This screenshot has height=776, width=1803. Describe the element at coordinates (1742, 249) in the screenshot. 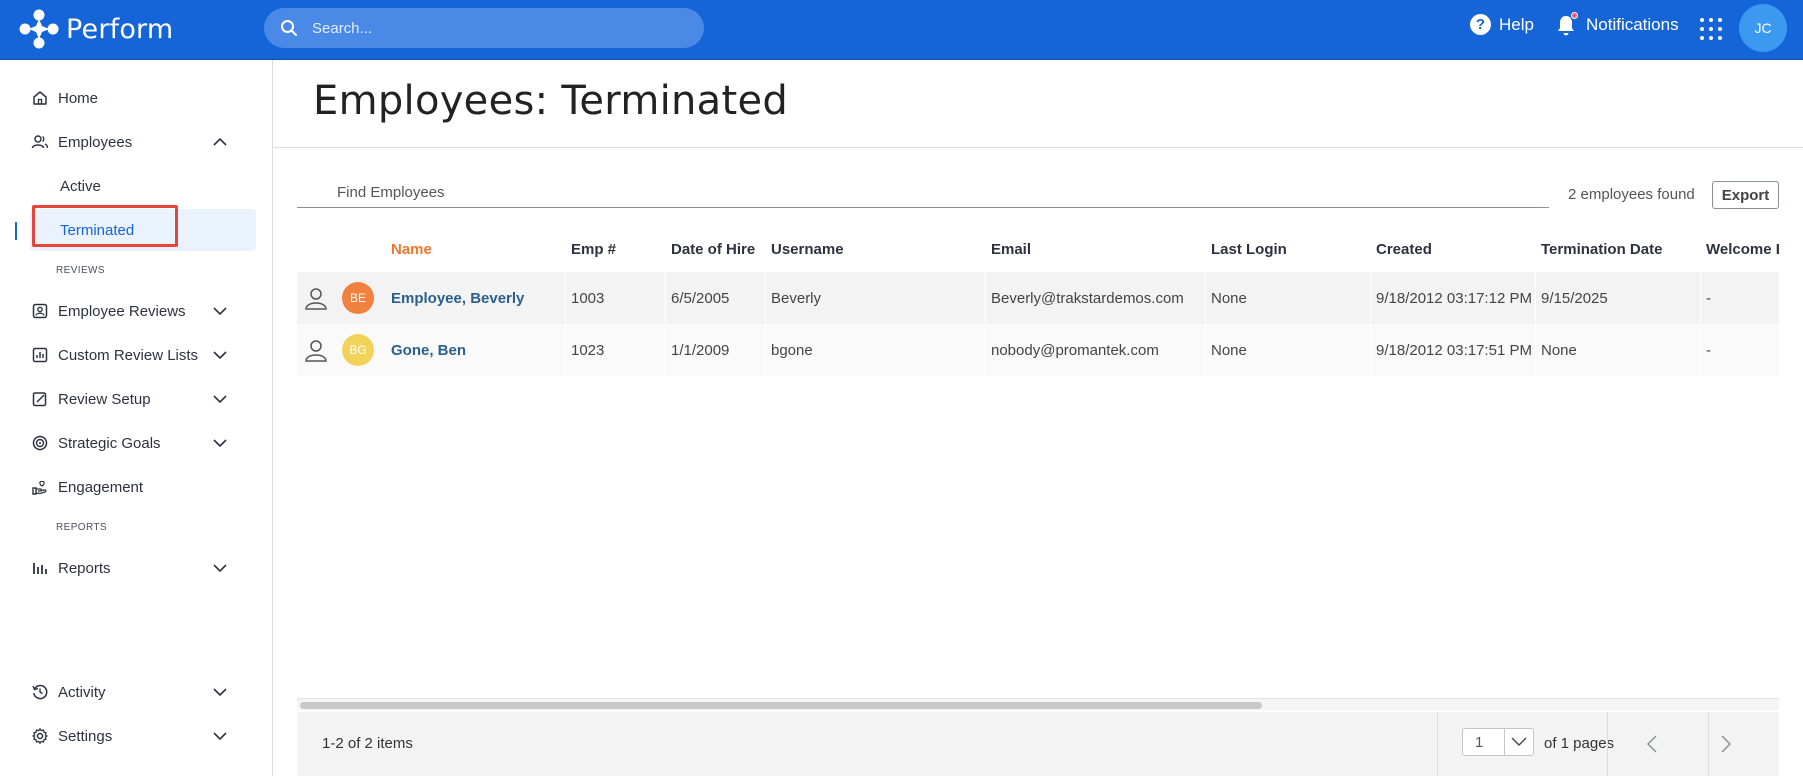

I see `column-header-welcome: Welcome E` at that location.